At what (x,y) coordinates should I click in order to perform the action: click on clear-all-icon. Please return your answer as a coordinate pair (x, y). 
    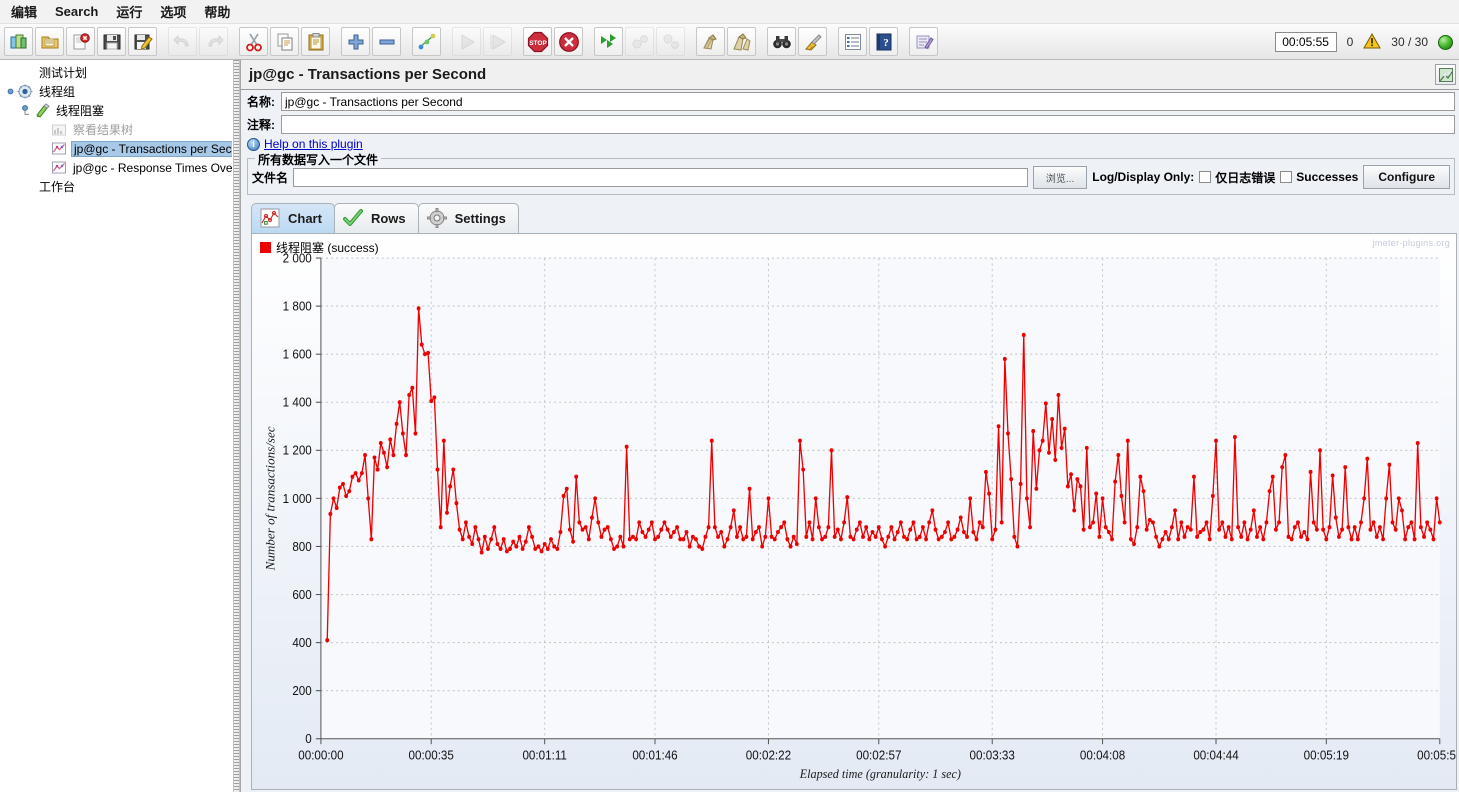
    Looking at the image, I should click on (741, 41).